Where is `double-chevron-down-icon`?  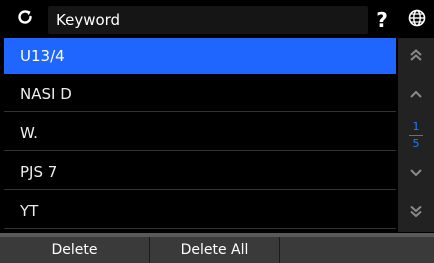 double-chevron-down-icon is located at coordinates (416, 213).